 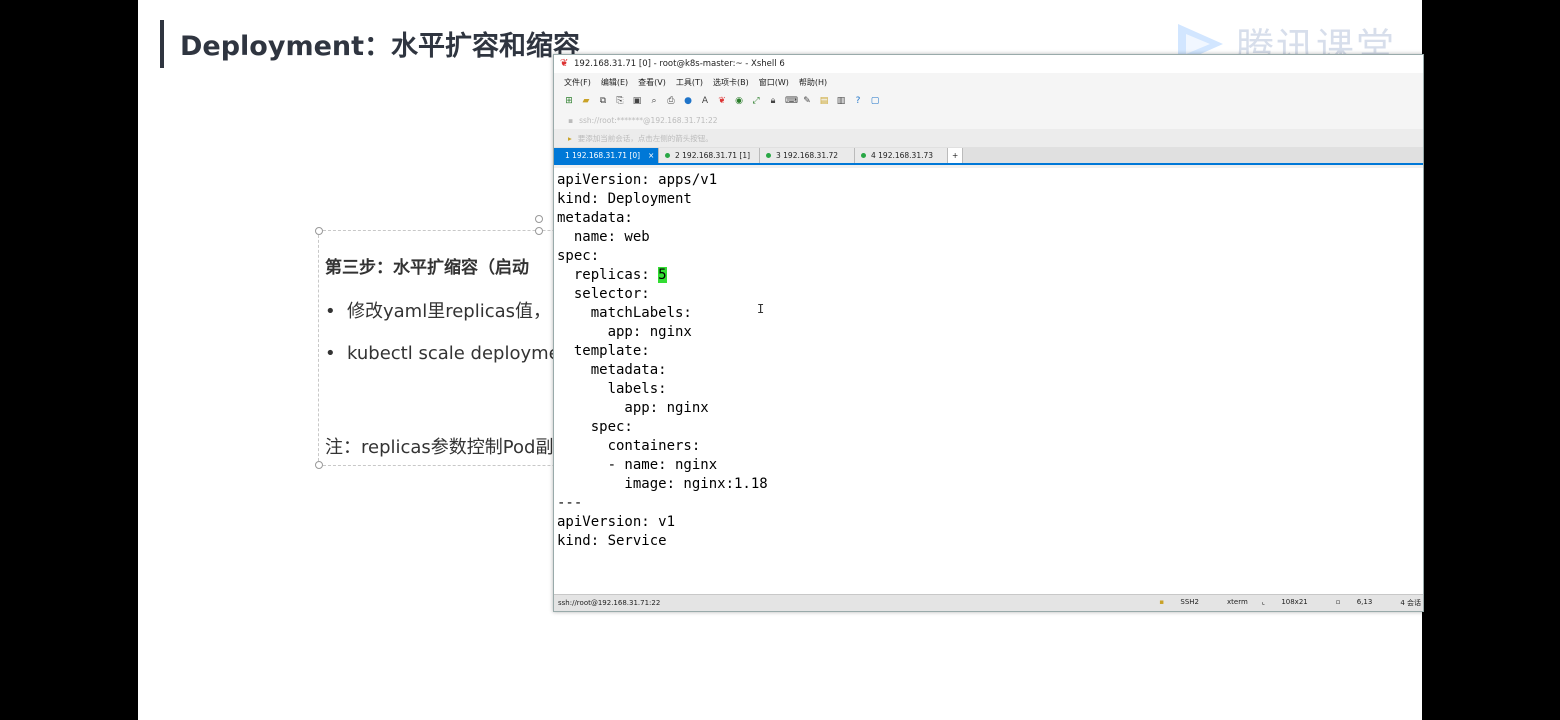 What do you see at coordinates (841, 101) in the screenshot?
I see `layout-icon: ▥` at bounding box center [841, 101].